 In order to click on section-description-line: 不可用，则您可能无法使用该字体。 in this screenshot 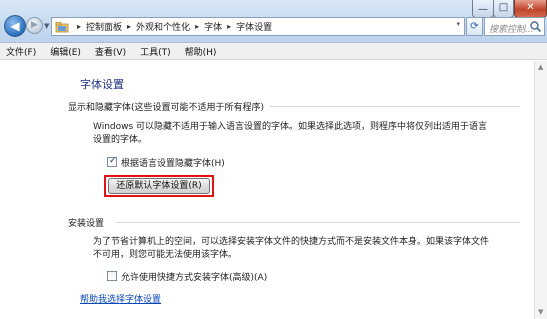, I will do `click(165, 255)`.